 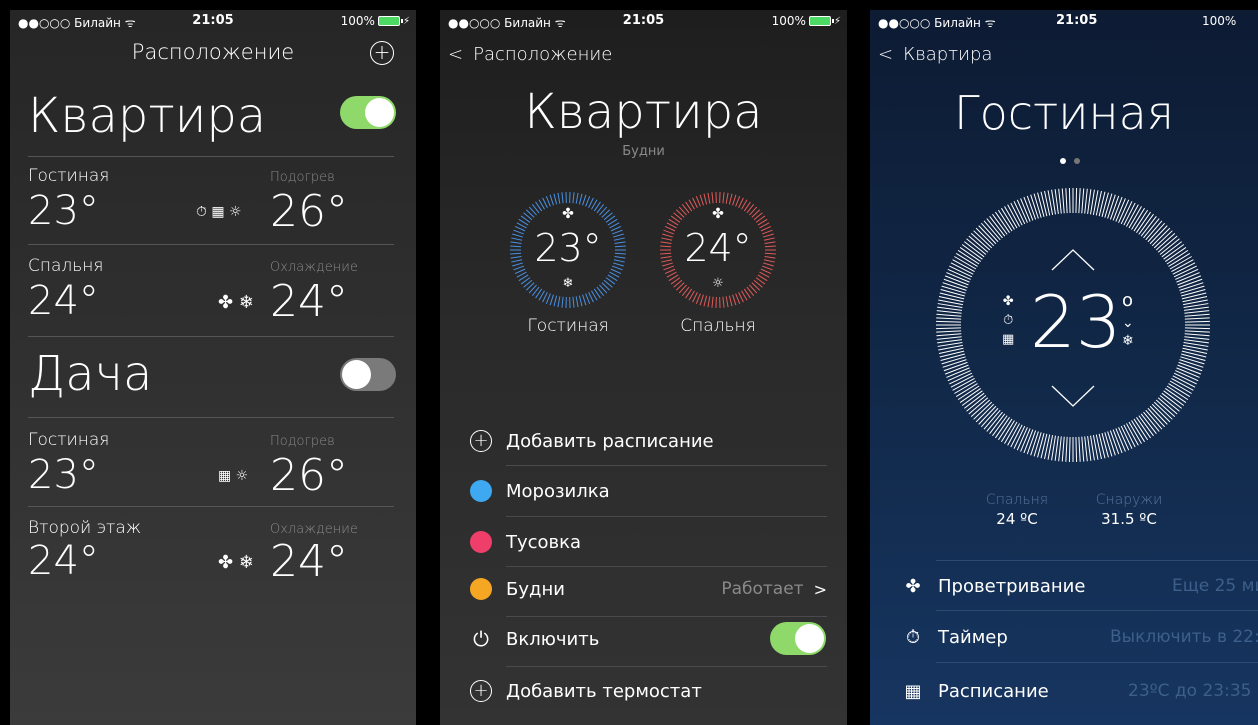 What do you see at coordinates (604, 691) in the screenshot?
I see `row-label: Добавить термостат` at bounding box center [604, 691].